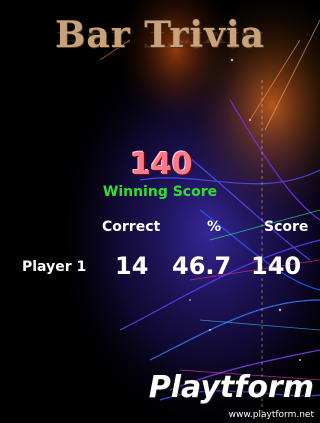  I want to click on winning-score-label: Winning Score, so click(160, 192).